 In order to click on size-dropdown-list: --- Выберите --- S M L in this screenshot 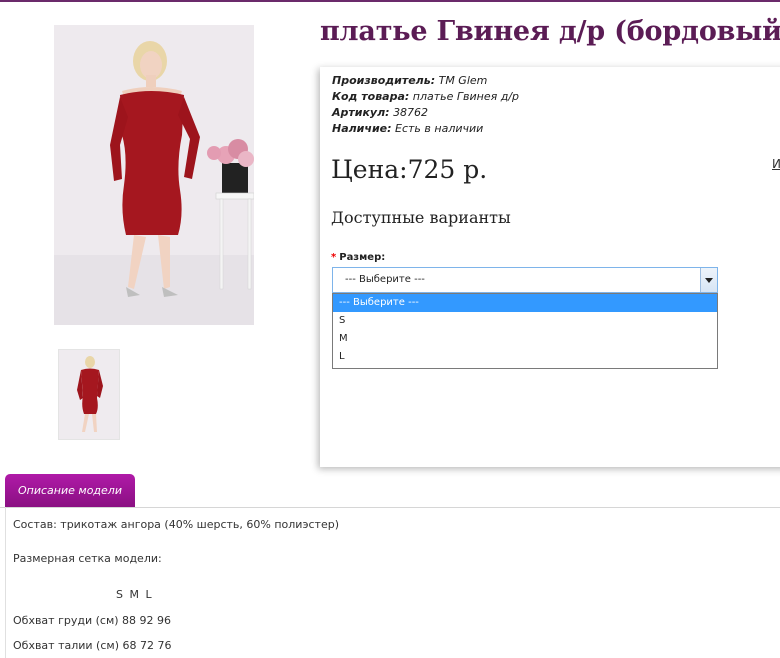, I will do `click(525, 331)`.